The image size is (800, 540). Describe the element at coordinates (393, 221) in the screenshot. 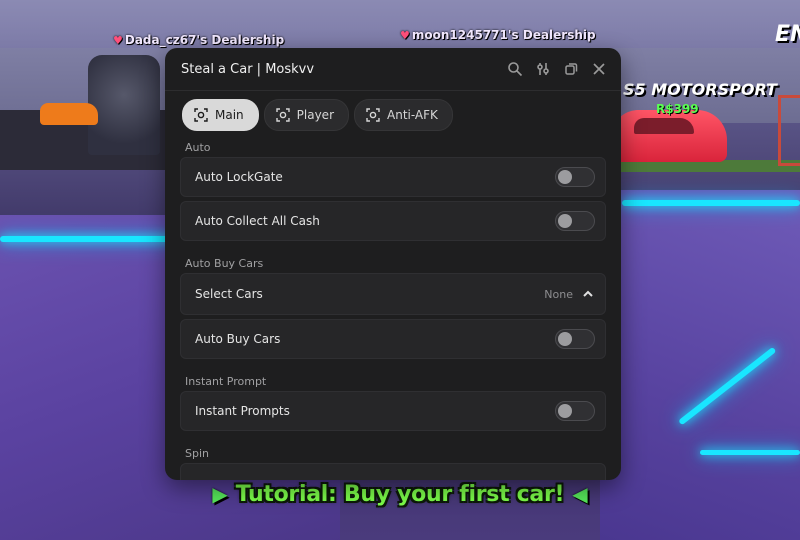

I see `auto-collect-cash-row: Auto Collect All Cash` at that location.